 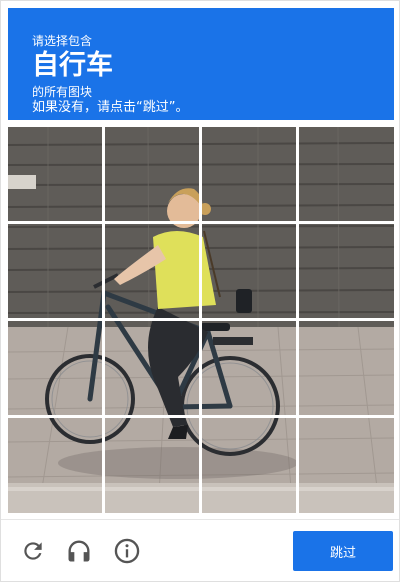 What do you see at coordinates (72, 65) in the screenshot?
I see `target-object-label: 自行车` at bounding box center [72, 65].